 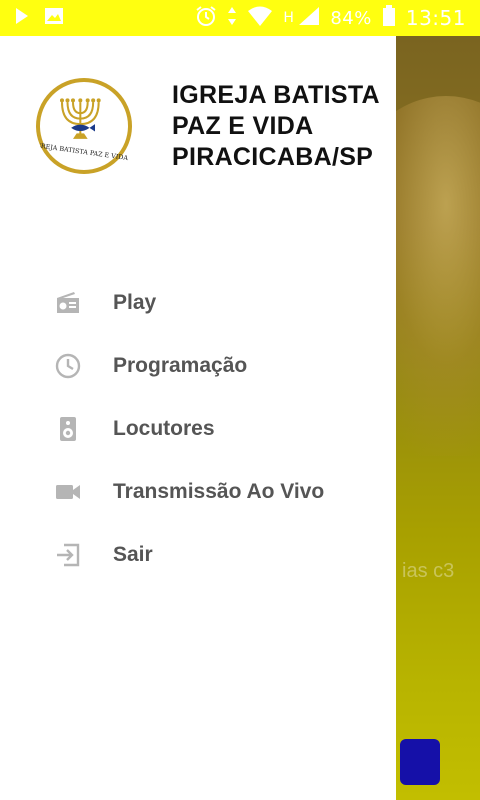 I want to click on svg-text: IGREJA BATISTA PAZ E VIDA, so click(x=84, y=151).